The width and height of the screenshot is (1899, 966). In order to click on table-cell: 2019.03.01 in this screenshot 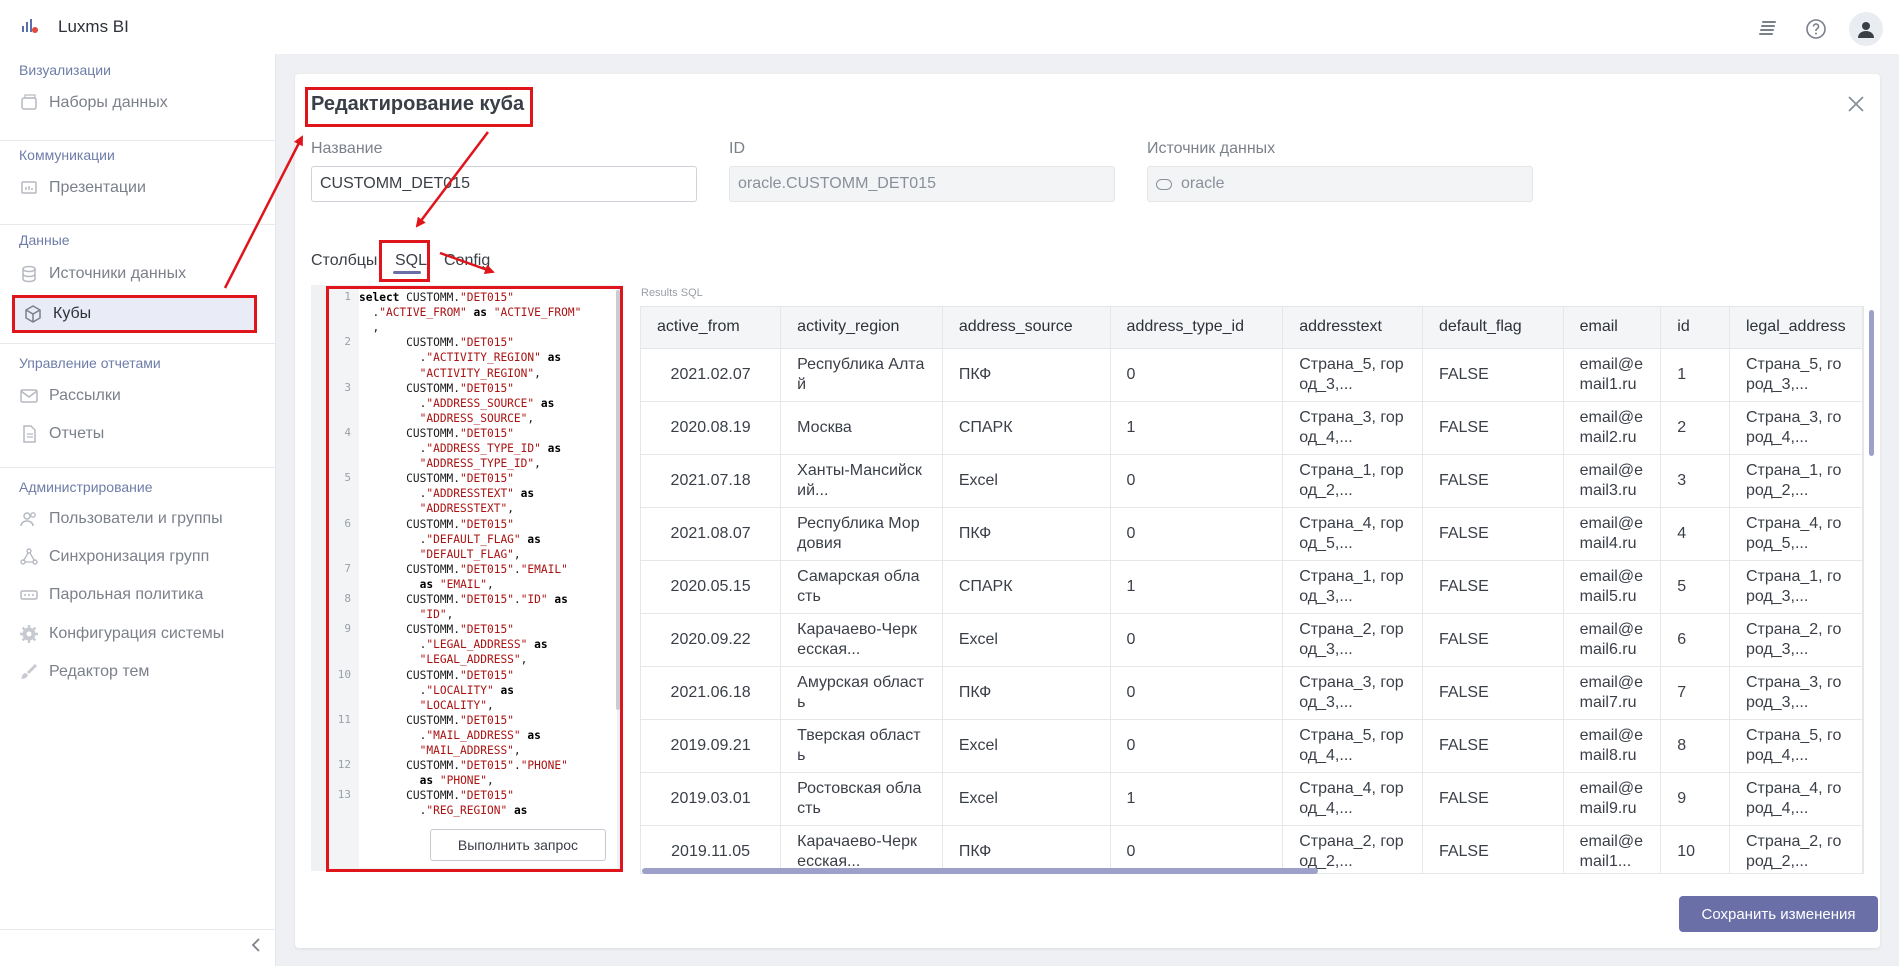, I will do `click(711, 799)`.